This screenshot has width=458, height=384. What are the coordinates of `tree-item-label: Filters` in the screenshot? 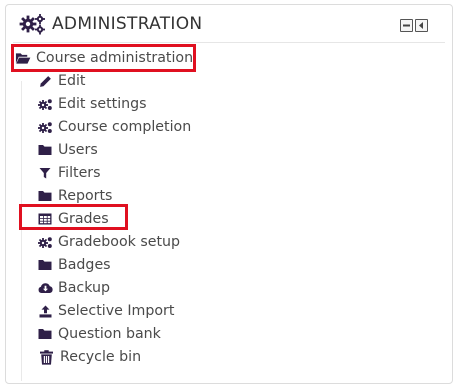 It's located at (79, 173).